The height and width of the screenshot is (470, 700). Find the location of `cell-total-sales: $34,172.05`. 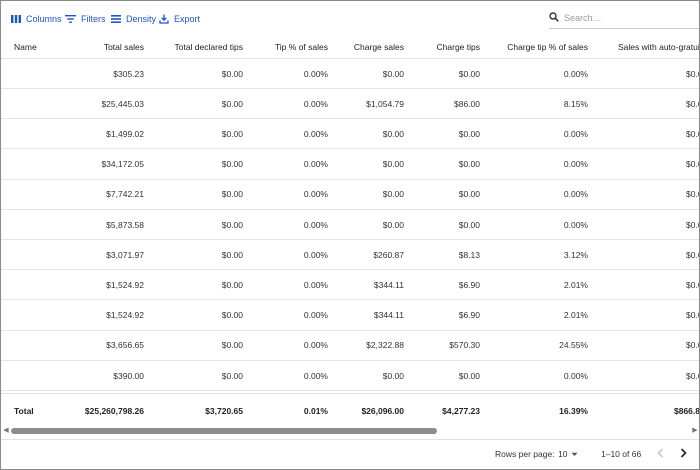

cell-total-sales: $34,172.05 is located at coordinates (122, 164).